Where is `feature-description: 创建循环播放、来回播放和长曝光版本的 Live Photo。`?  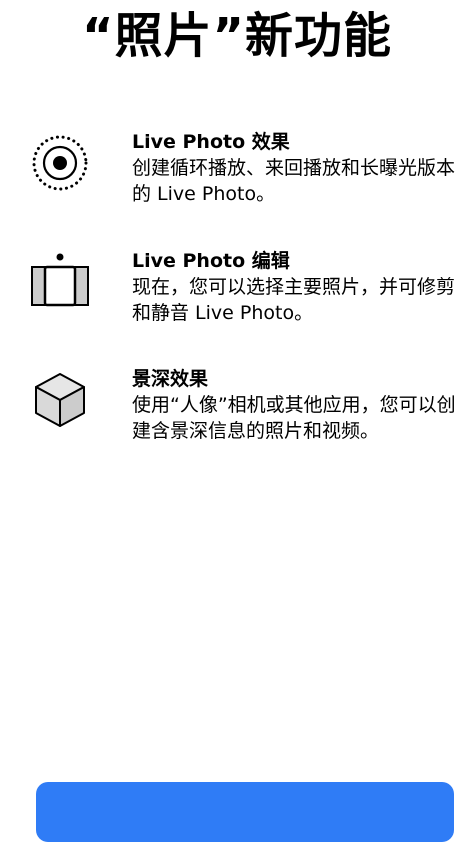 feature-description: 创建循环播放、来回播放和长曝光版本的 Live Photo。 is located at coordinates (294, 181).